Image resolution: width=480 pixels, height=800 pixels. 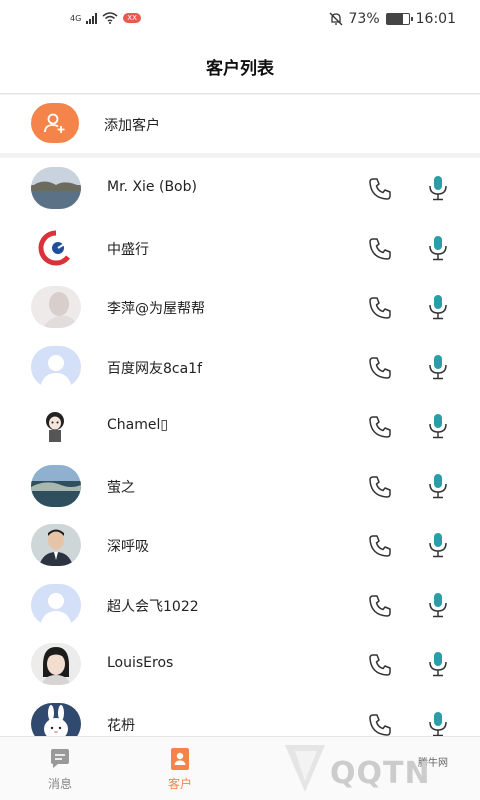 I want to click on list-item: Mr. Xie (Bob), so click(x=240, y=188).